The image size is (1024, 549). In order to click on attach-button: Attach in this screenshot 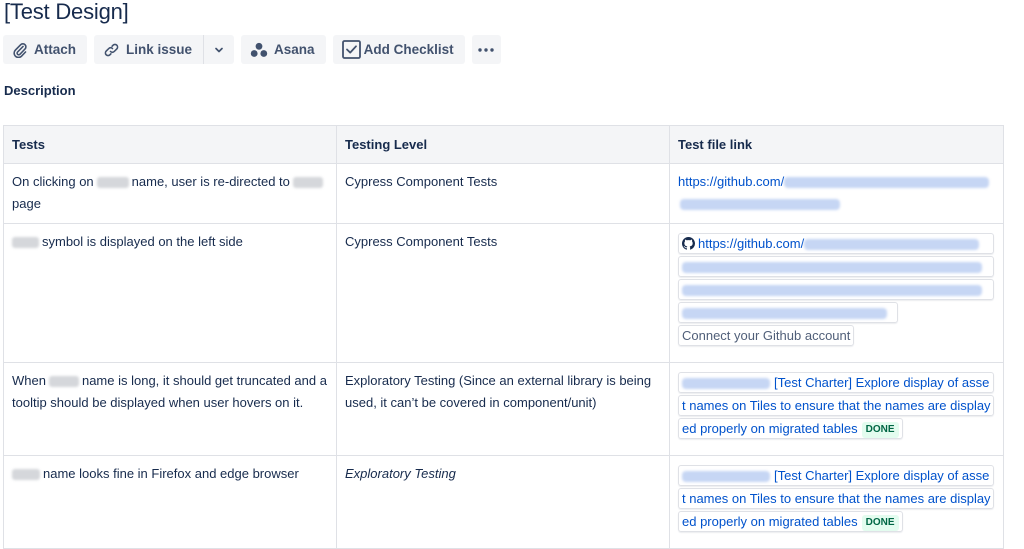, I will do `click(45, 49)`.